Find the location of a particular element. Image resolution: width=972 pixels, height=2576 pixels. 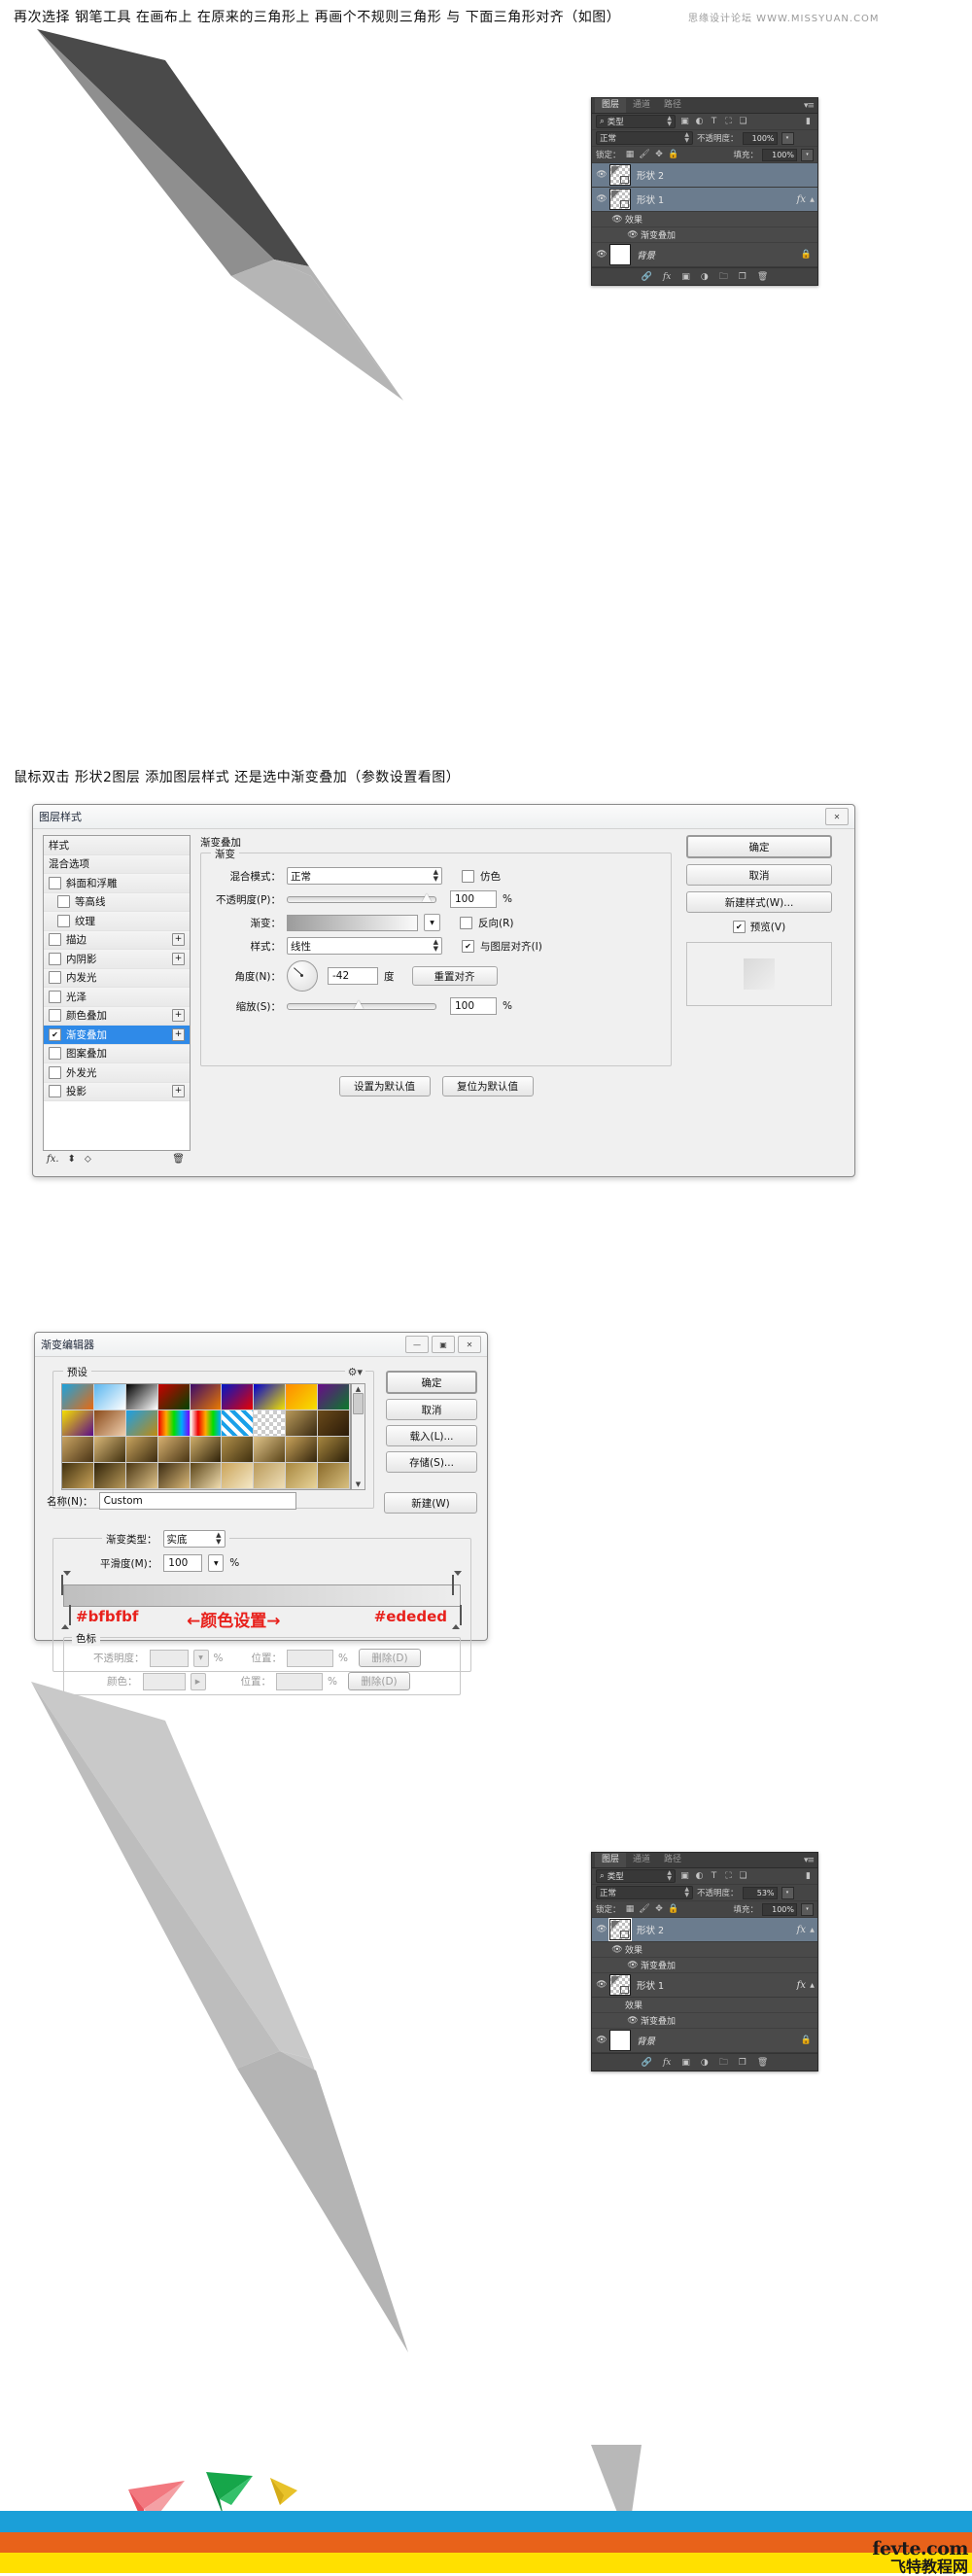

style-item-satin: 光泽 is located at coordinates (117, 997).